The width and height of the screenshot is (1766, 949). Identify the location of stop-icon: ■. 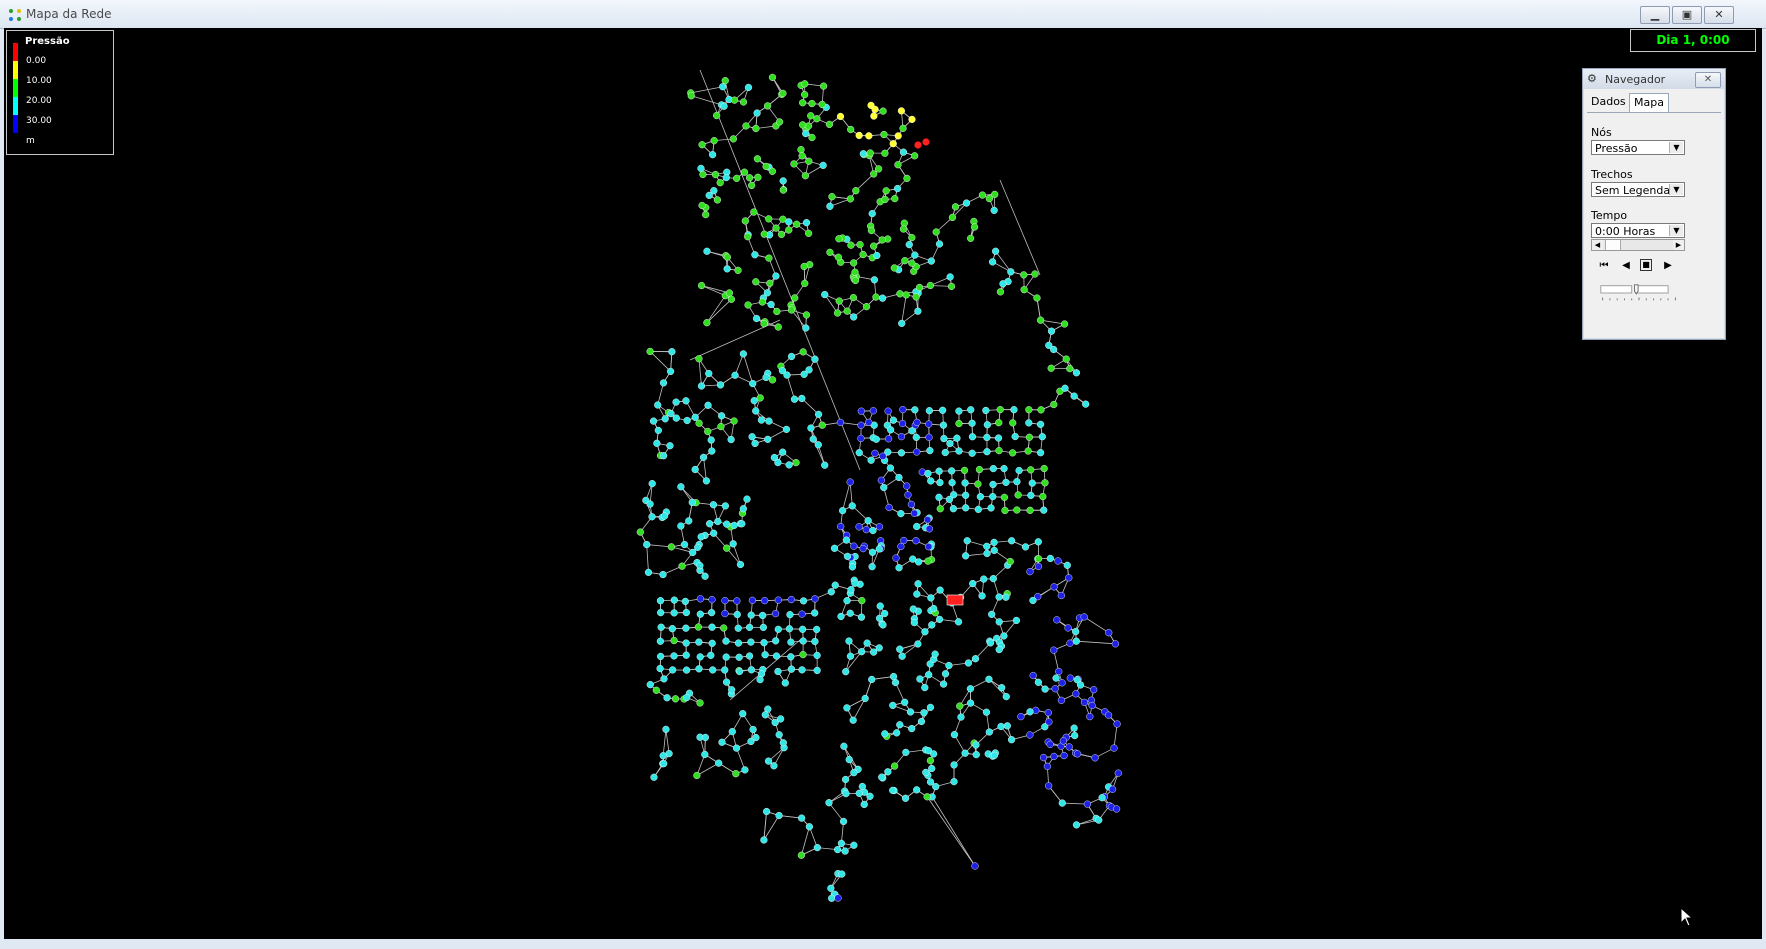
(1646, 265).